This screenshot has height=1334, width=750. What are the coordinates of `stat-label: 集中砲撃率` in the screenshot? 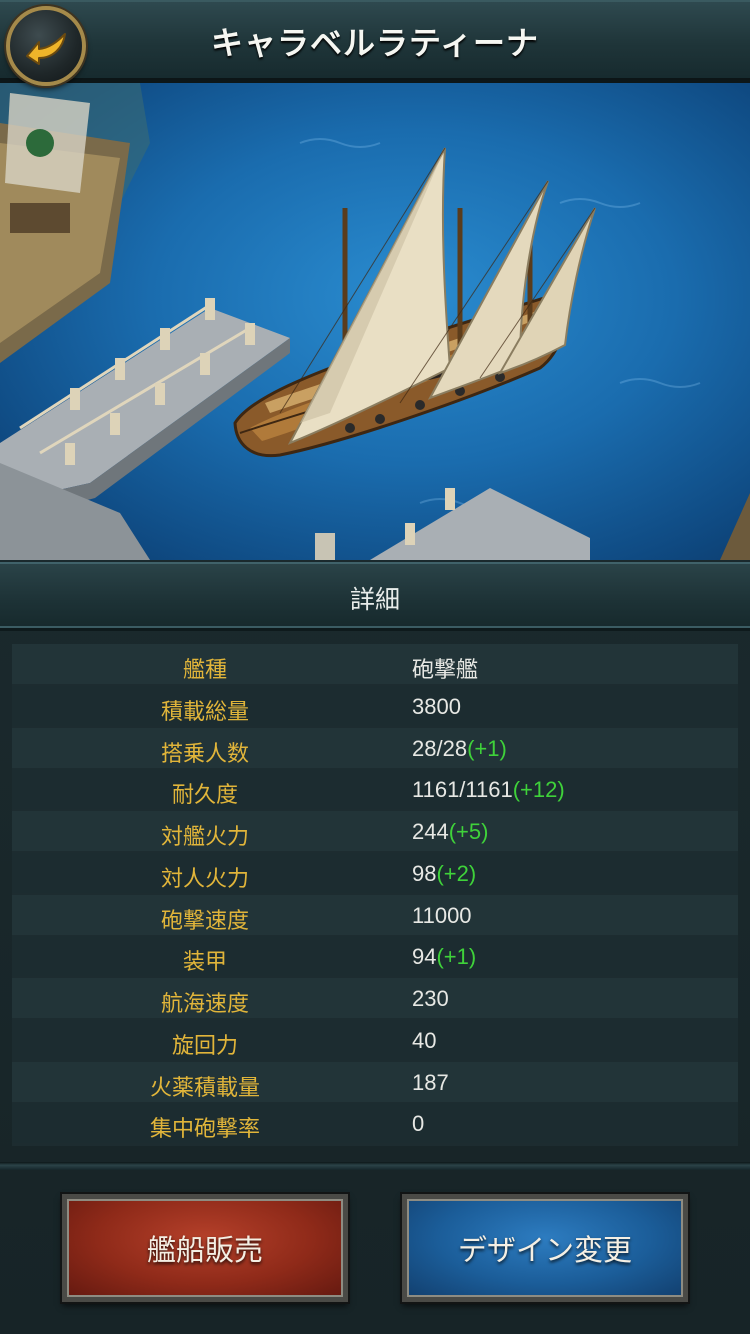 It's located at (204, 1130).